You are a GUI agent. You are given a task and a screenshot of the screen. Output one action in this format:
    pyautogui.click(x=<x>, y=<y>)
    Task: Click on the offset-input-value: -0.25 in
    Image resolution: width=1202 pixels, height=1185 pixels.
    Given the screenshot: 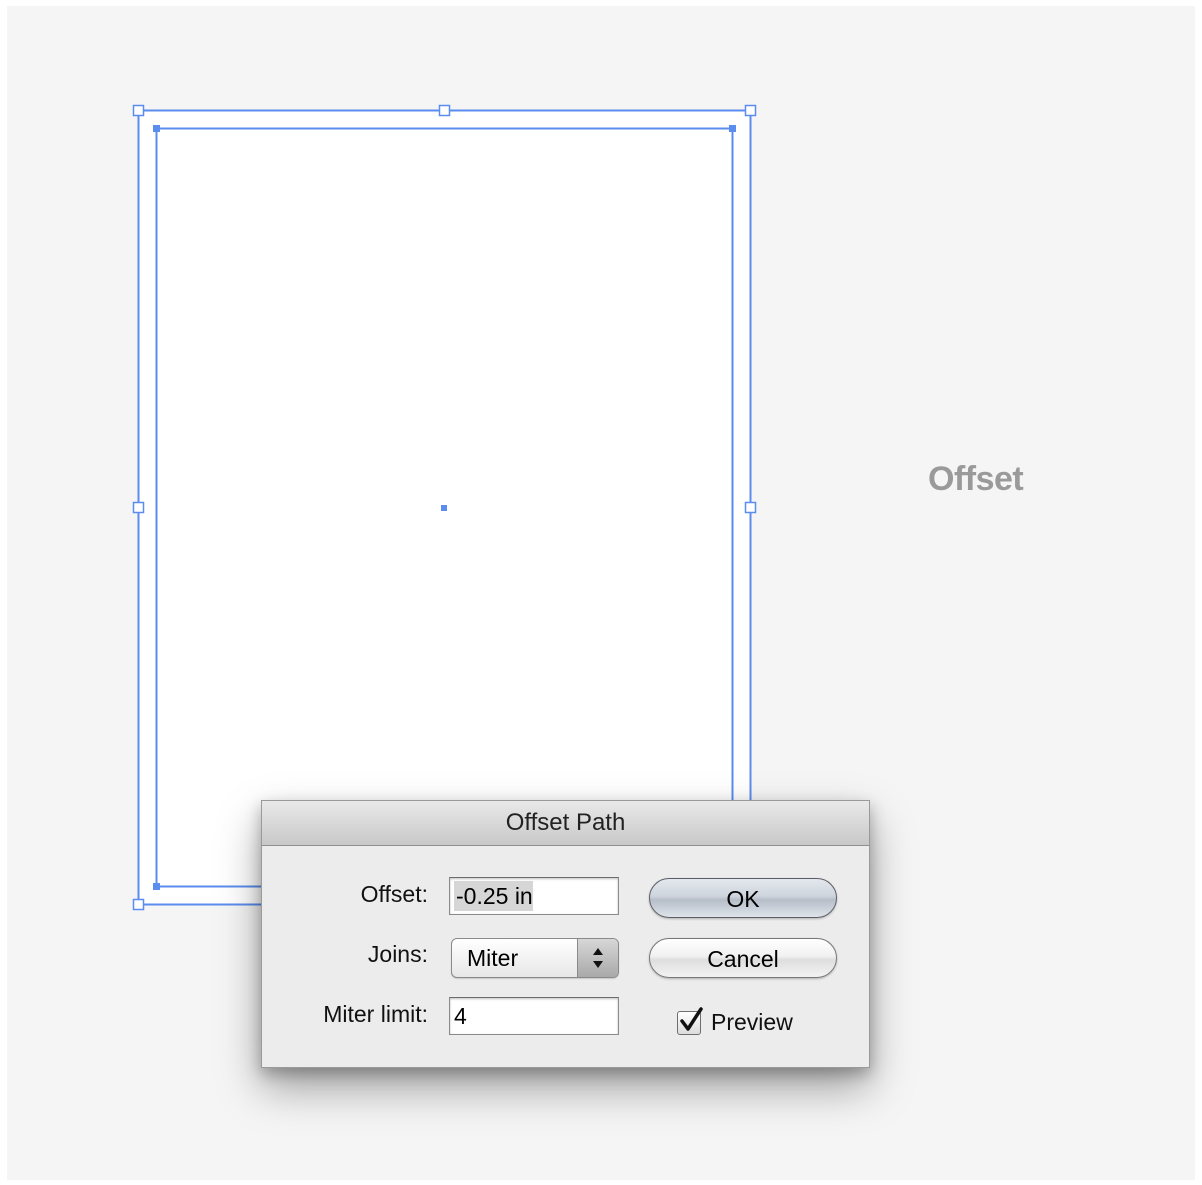 What is the action you would take?
    pyautogui.click(x=493, y=896)
    